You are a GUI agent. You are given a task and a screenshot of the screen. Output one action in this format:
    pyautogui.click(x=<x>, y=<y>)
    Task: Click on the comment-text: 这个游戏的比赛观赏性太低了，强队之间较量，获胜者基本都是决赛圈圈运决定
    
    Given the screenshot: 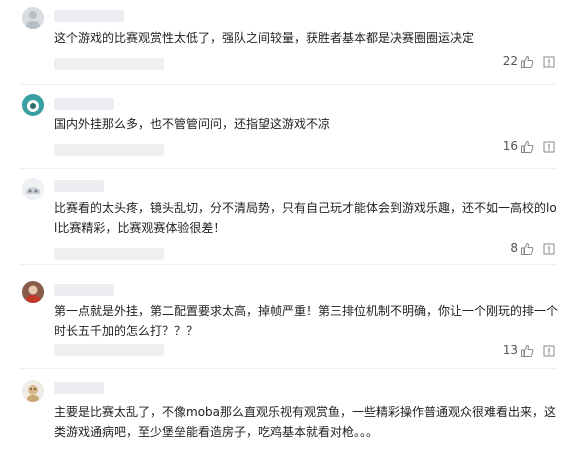 What is the action you would take?
    pyautogui.click(x=264, y=38)
    